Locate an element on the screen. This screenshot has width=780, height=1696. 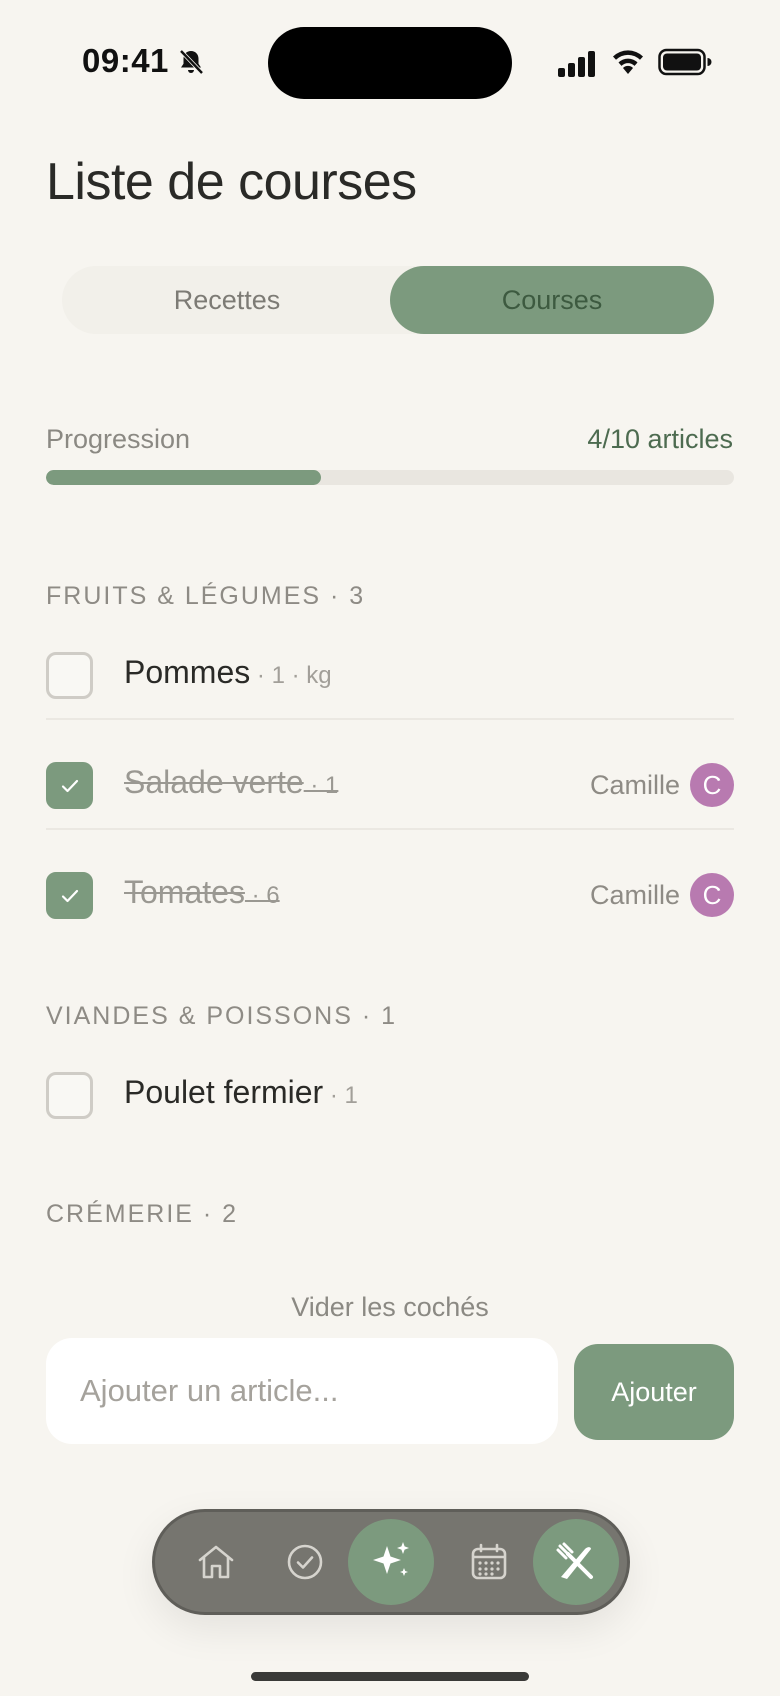
home-indicator is located at coordinates (390, 1676).